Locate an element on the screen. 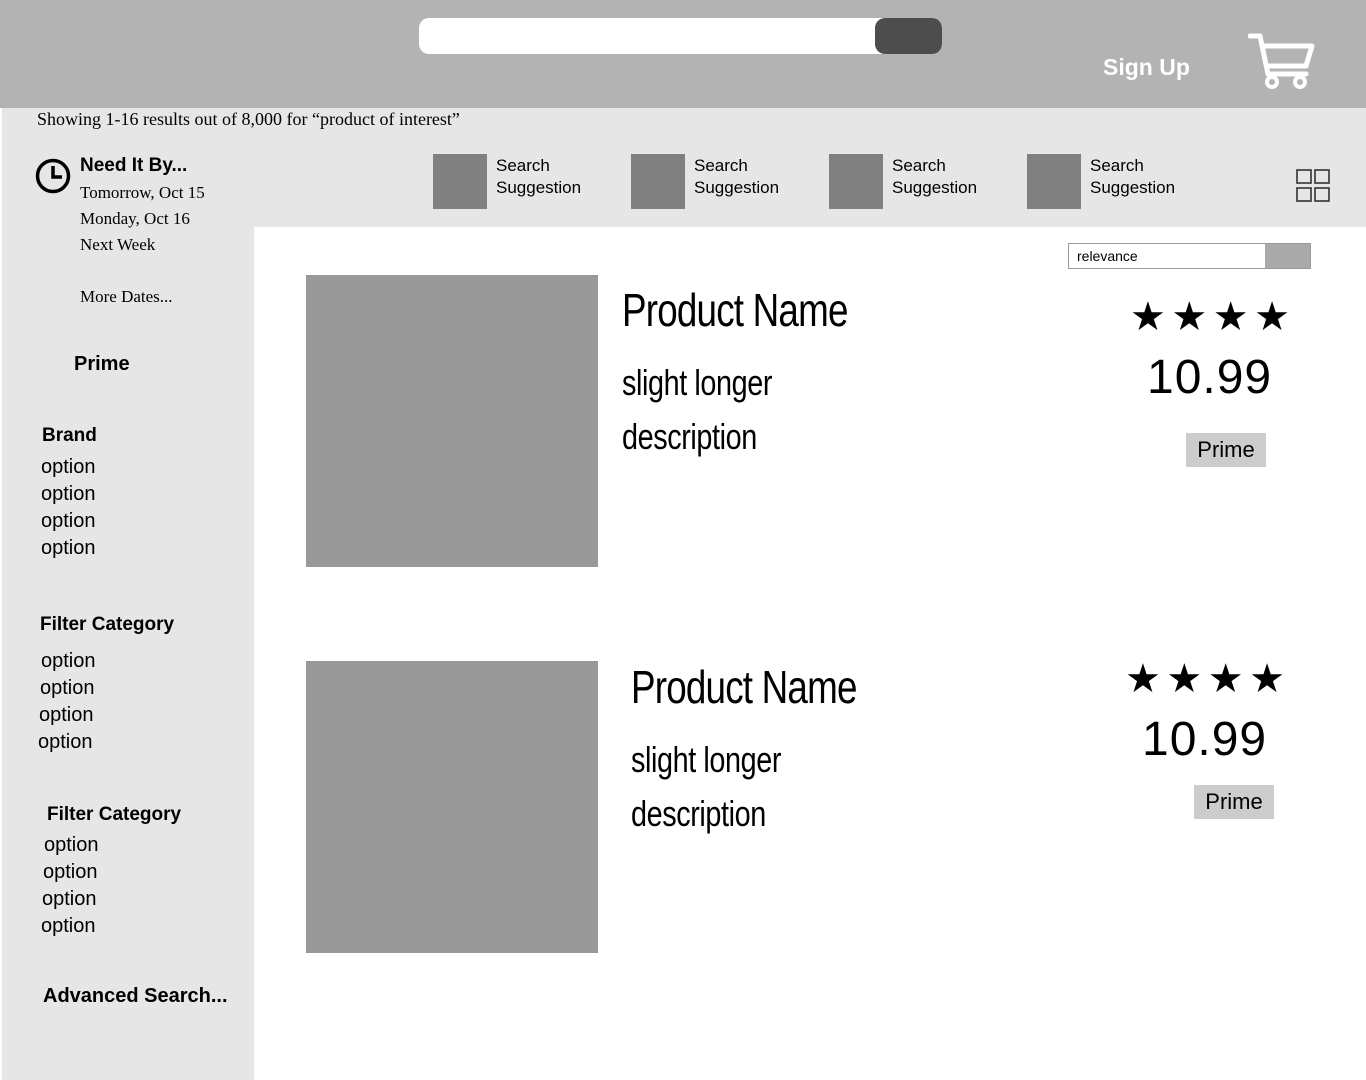  sort-value: relevance is located at coordinates (1107, 256).